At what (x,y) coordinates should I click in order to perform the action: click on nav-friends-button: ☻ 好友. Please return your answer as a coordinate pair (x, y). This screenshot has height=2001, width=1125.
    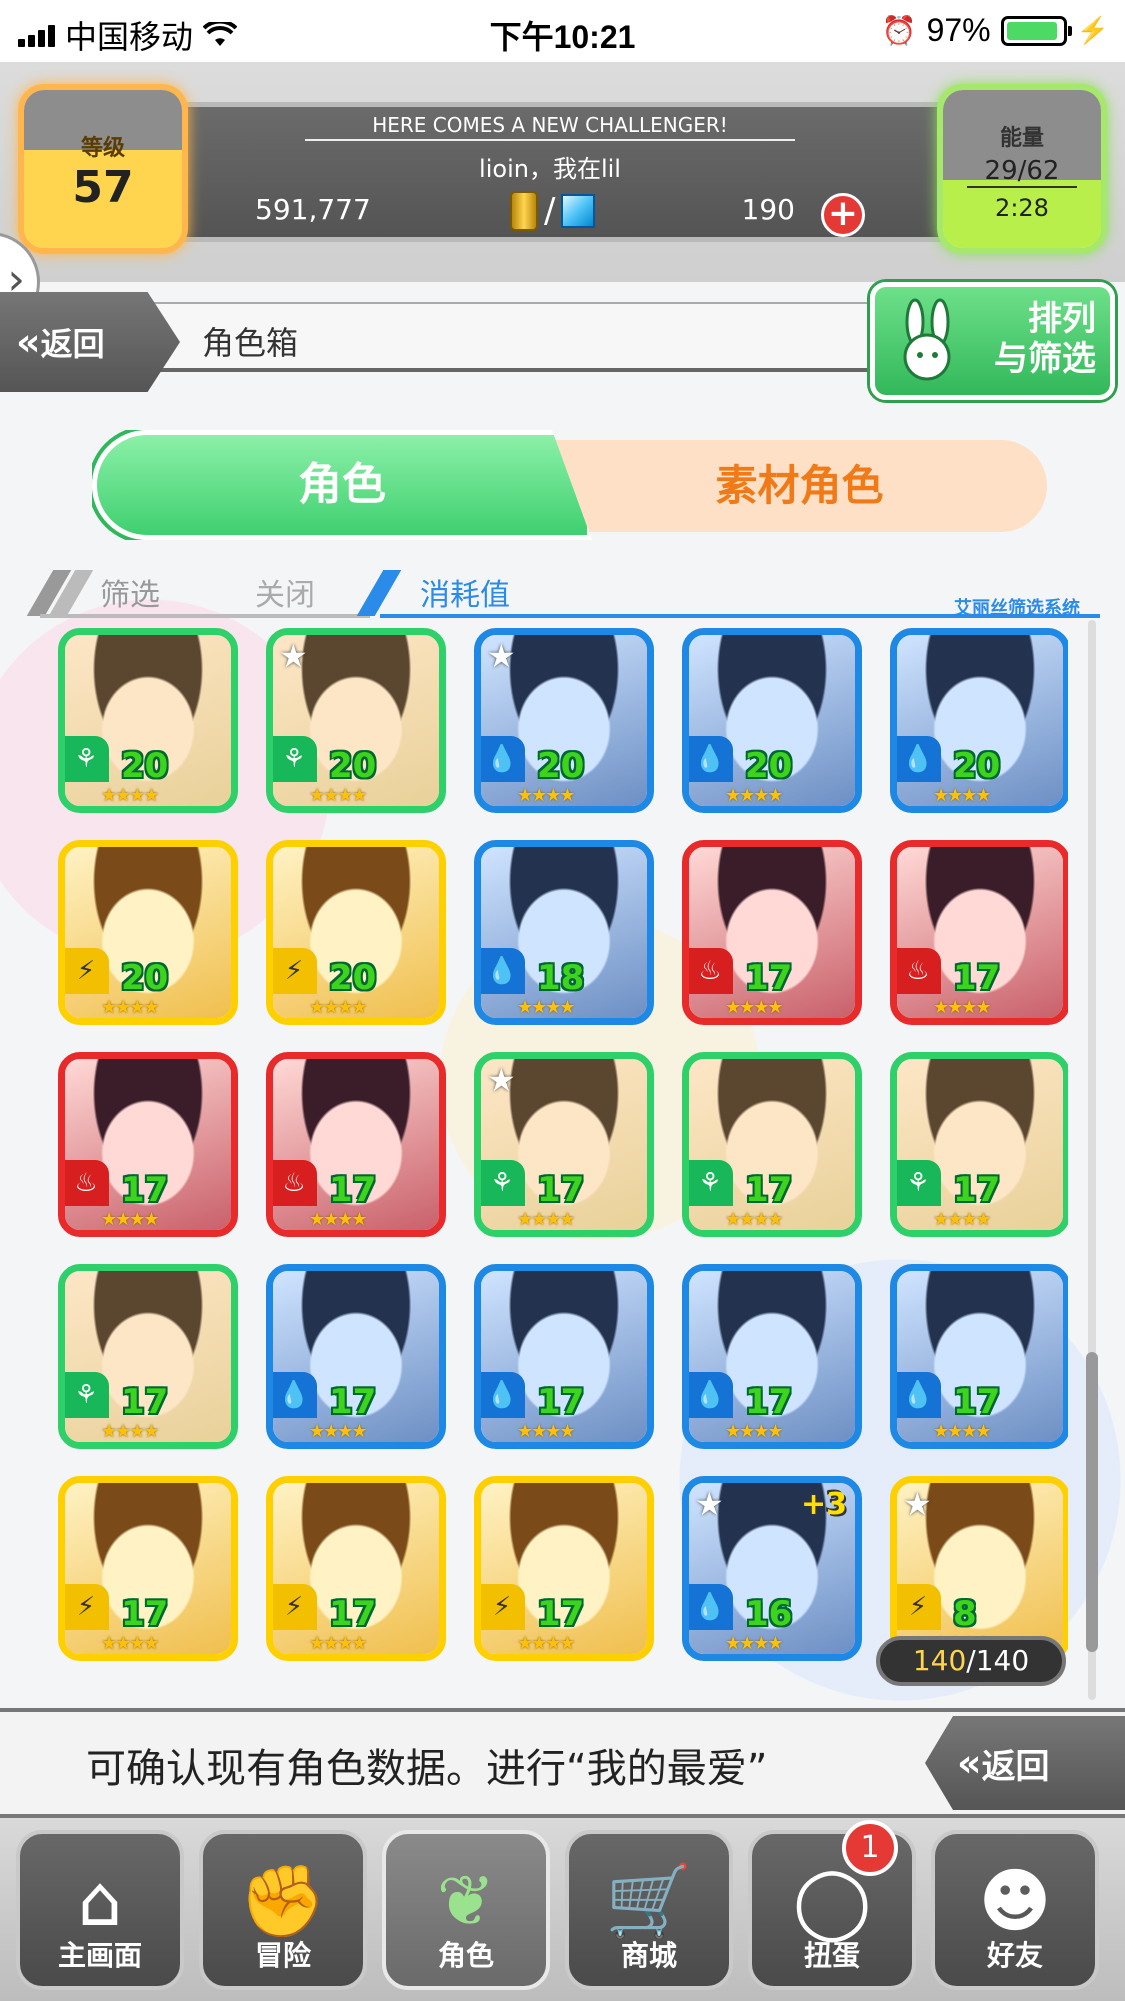
    Looking at the image, I should click on (1015, 1910).